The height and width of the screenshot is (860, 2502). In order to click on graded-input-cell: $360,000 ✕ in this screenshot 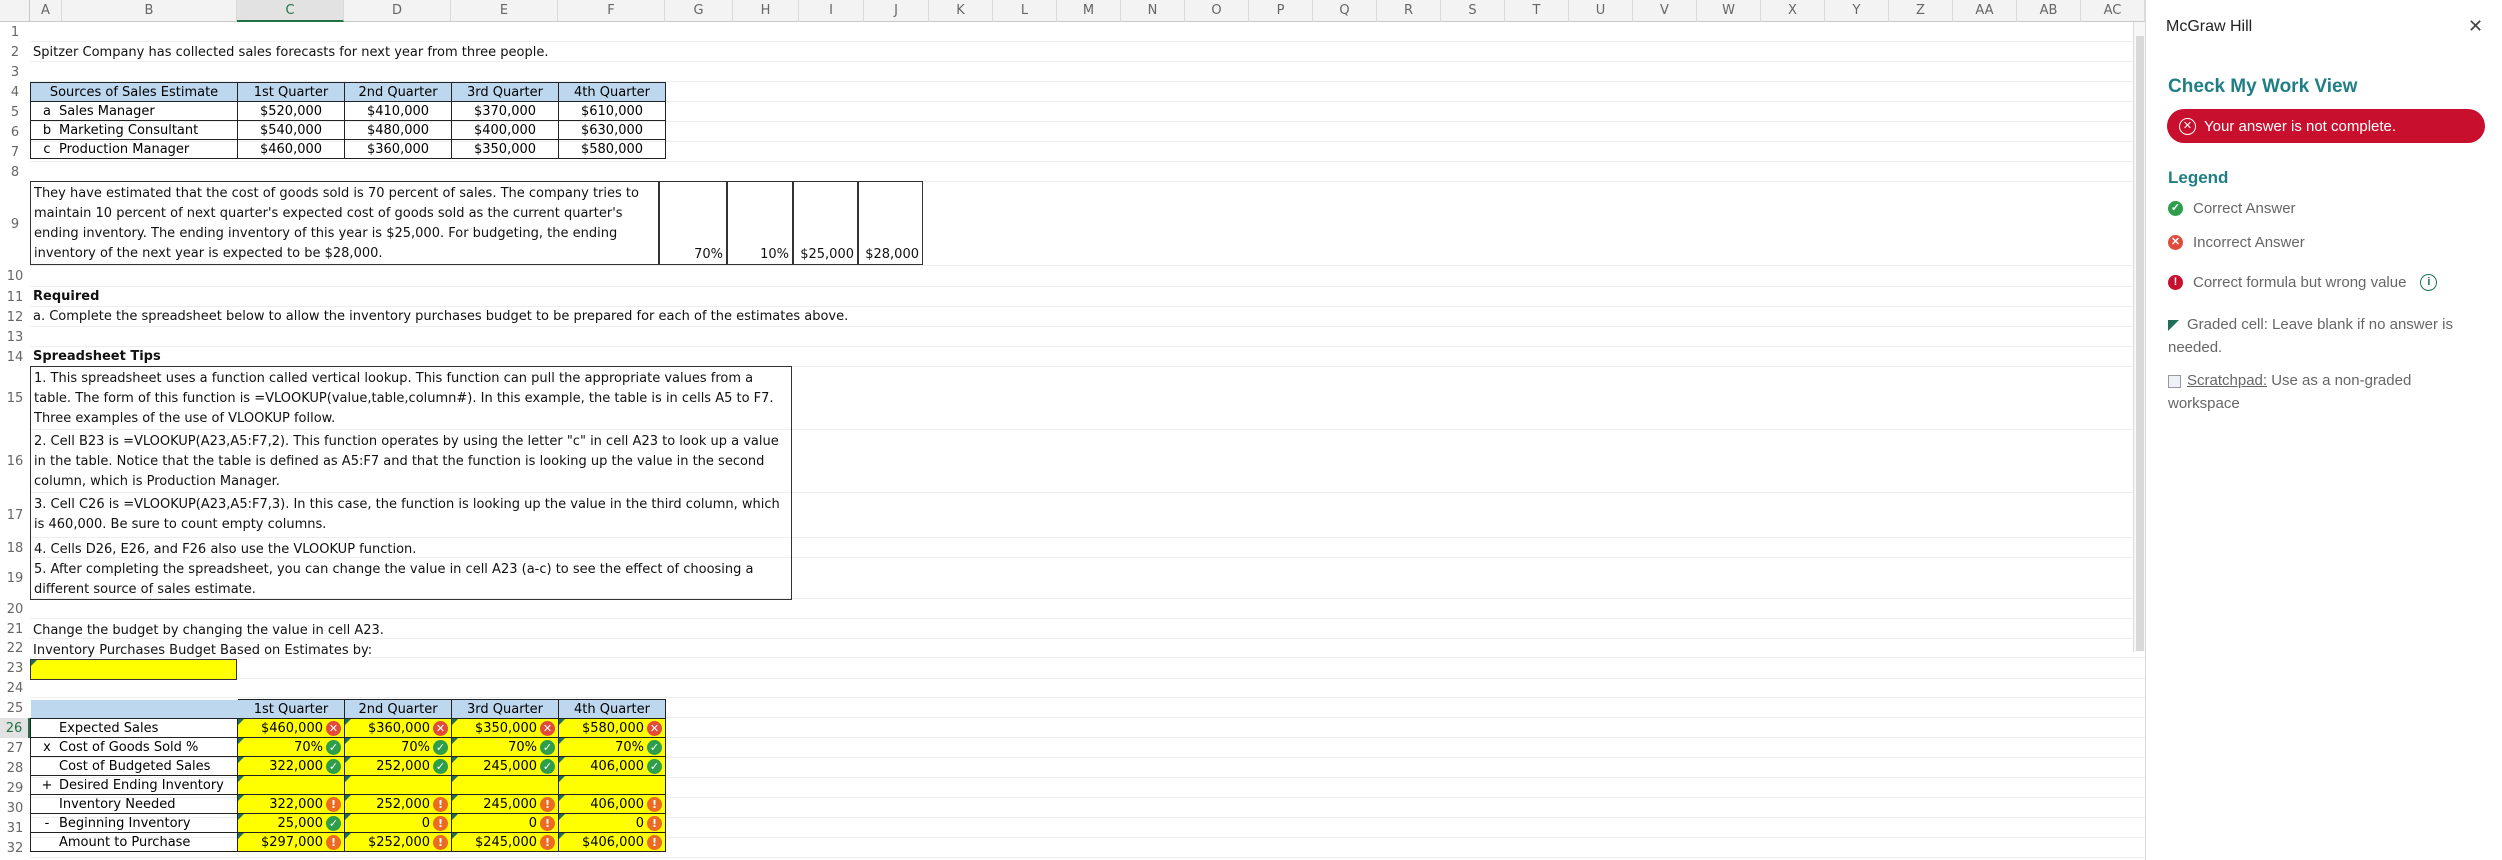, I will do `click(398, 728)`.